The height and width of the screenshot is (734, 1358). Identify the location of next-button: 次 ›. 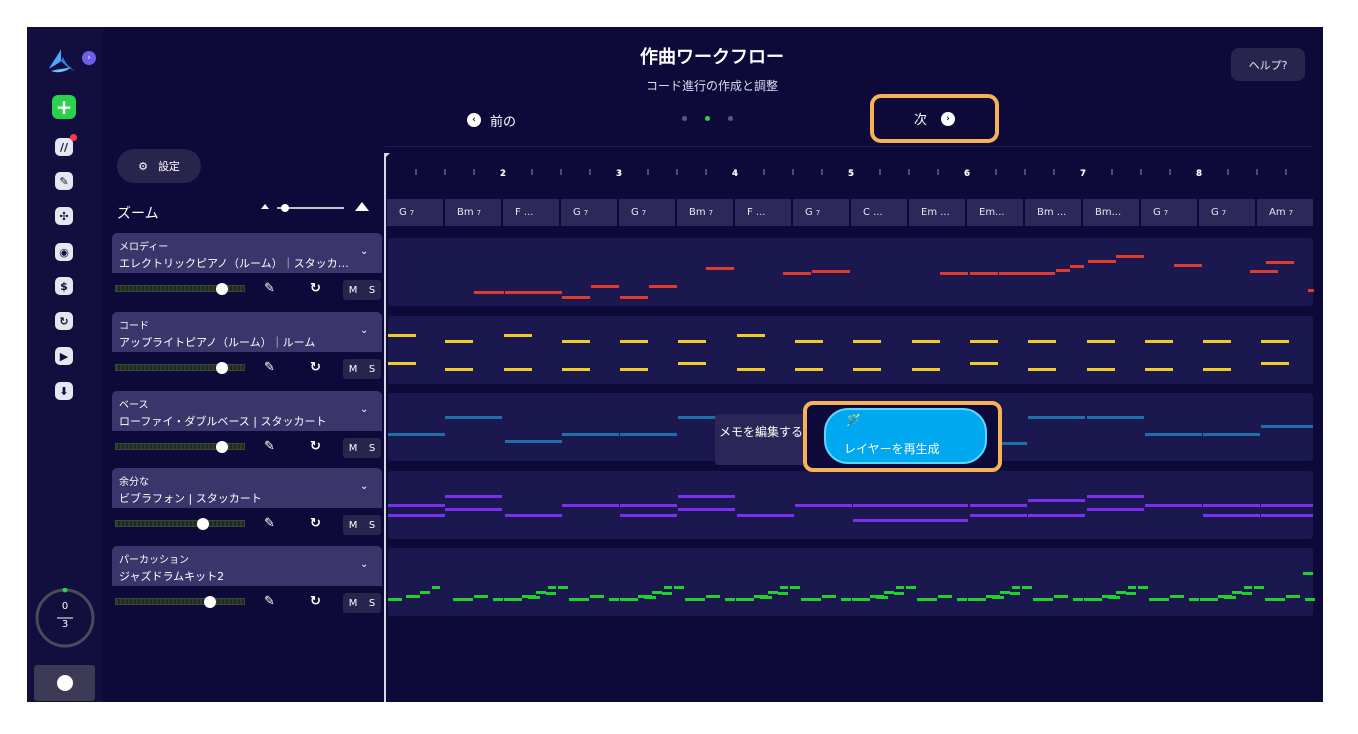
(934, 118).